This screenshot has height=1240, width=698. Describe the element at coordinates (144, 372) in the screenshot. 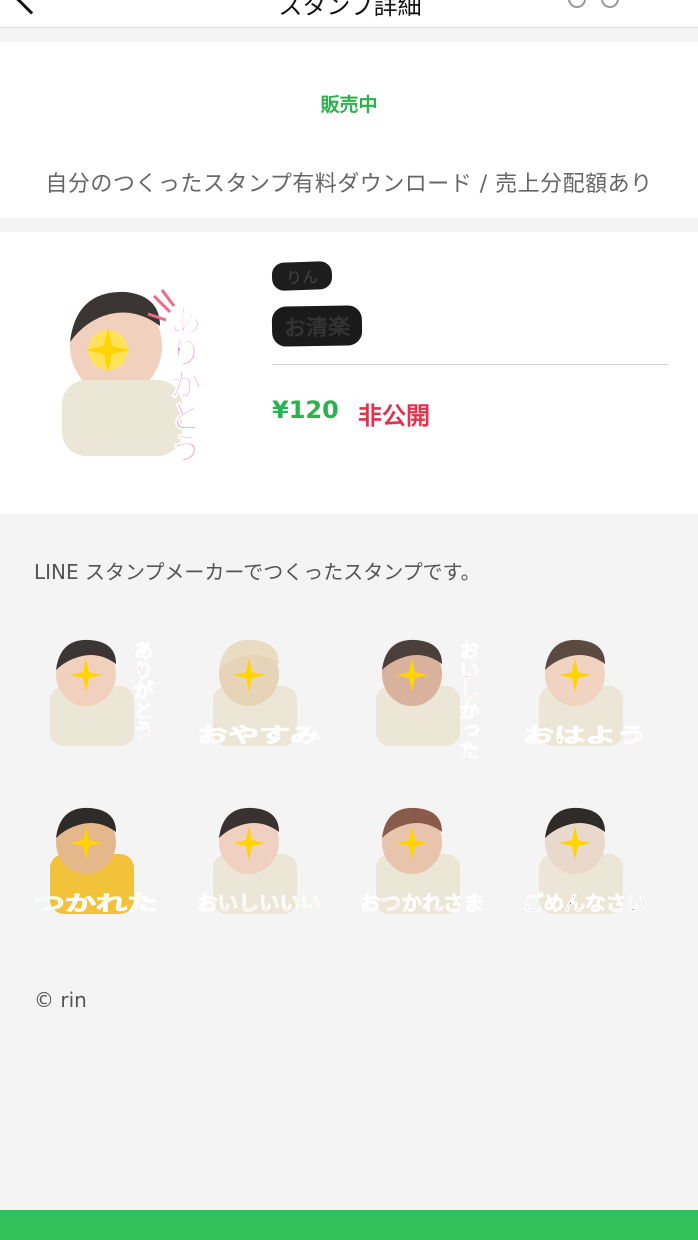

I see `main-sticker-image: ありがとう` at that location.